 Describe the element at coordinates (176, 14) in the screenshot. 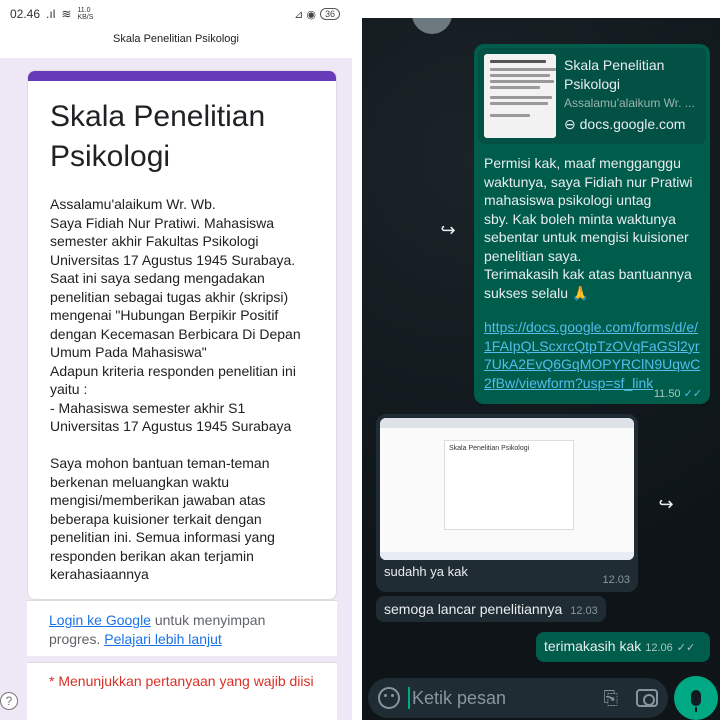

I see `status-bar: 02.46 .ıl ≋ 11.0 KB/S ⊿ ◉ 36` at that location.